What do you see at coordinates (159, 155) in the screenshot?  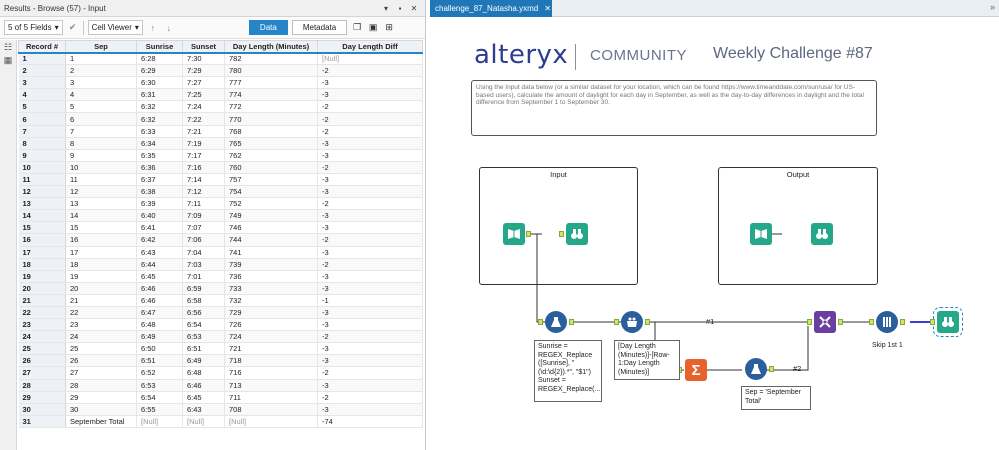 I see `table-cell: 6:35` at bounding box center [159, 155].